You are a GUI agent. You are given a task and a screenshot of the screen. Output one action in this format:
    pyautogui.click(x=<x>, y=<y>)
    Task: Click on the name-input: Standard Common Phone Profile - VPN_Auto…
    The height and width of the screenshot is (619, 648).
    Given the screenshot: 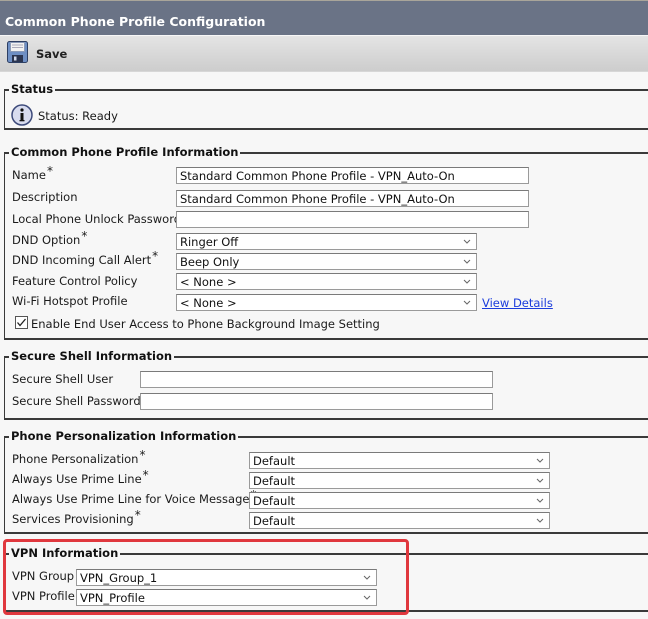 What is the action you would take?
    pyautogui.click(x=352, y=175)
    